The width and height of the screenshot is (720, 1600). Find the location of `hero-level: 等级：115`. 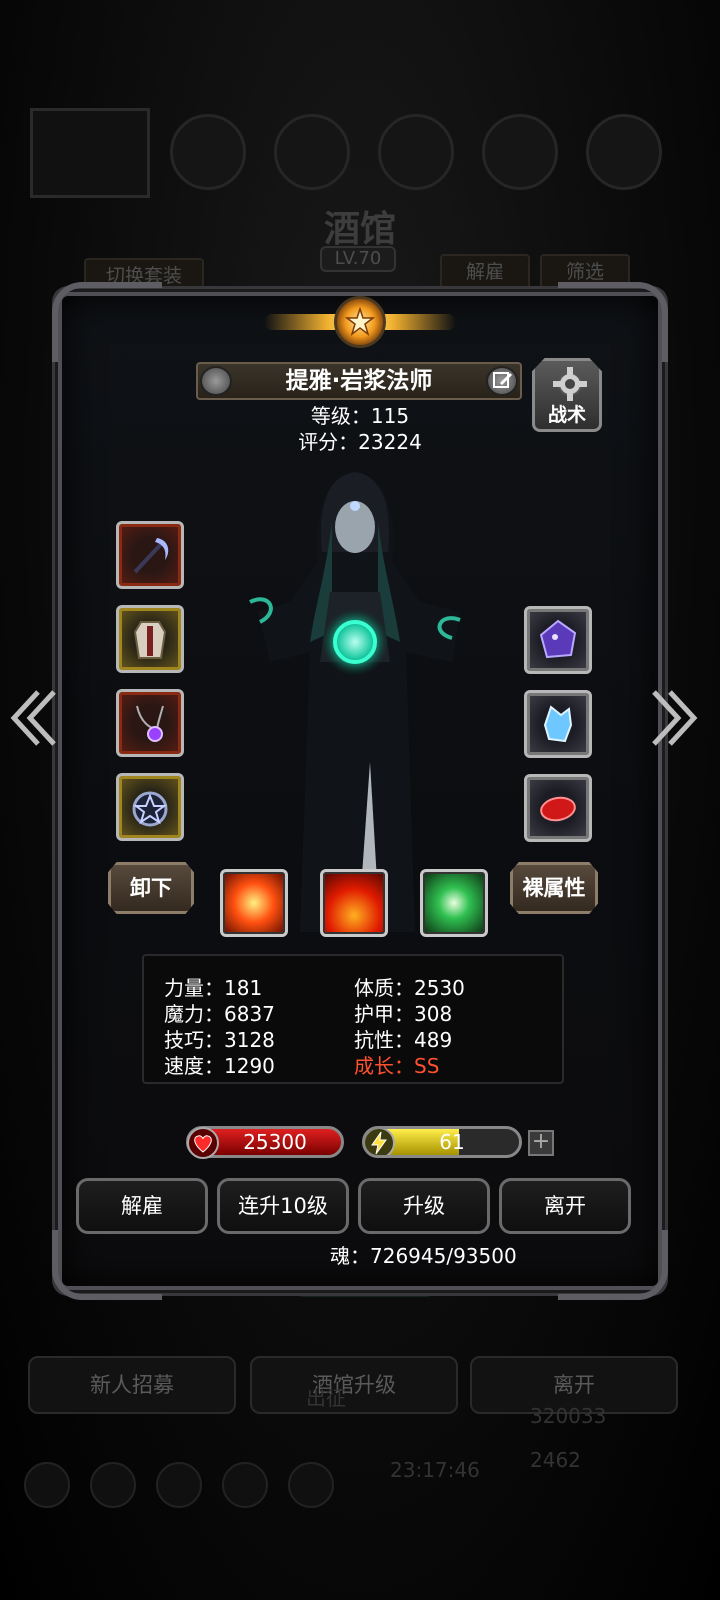

hero-level: 等级：115 is located at coordinates (360, 416).